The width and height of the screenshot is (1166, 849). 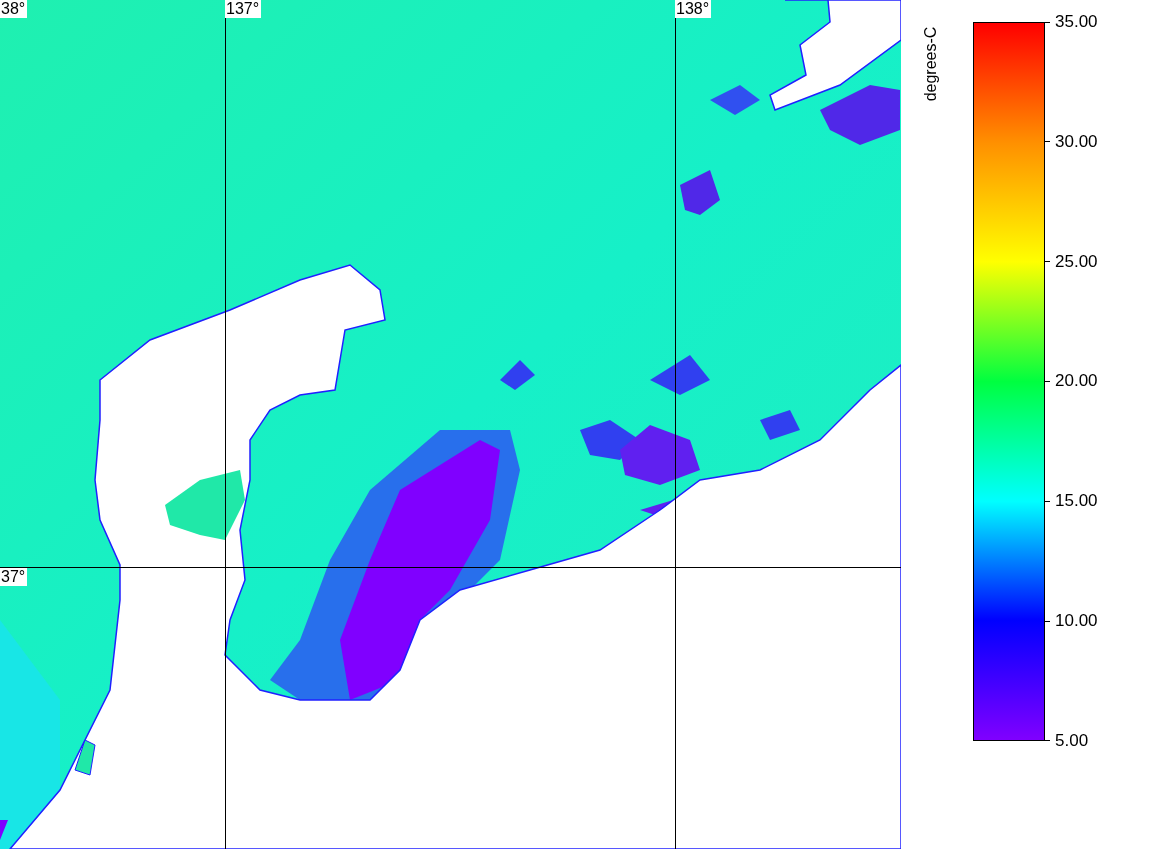 I want to click on grid-label: 38°, so click(x=14, y=9).